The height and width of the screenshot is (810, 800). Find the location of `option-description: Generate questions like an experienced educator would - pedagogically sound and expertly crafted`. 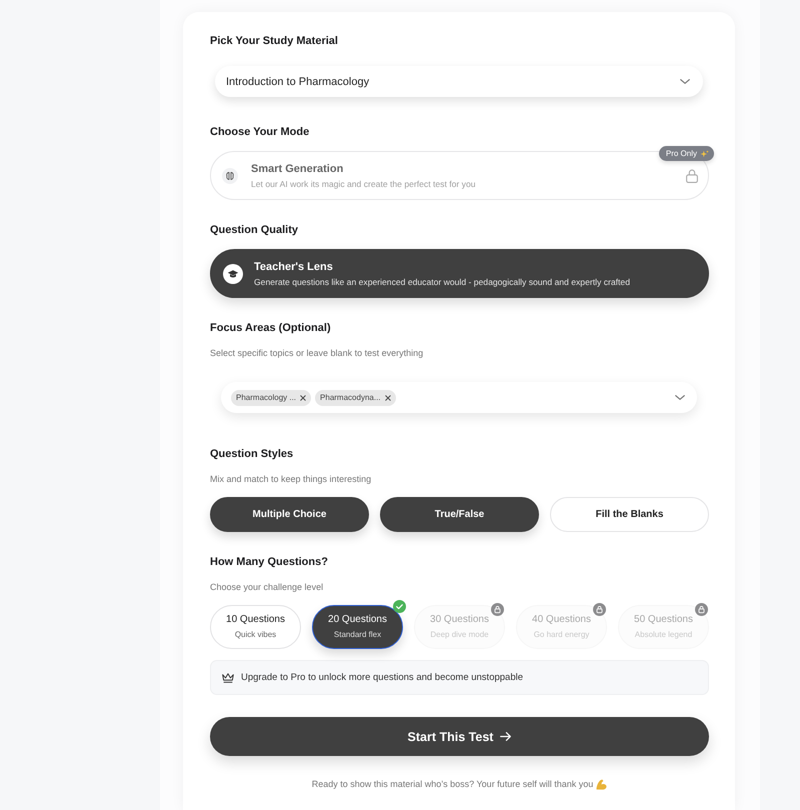

option-description: Generate questions like an experienced educator would - pedagogically sound and expertly crafted is located at coordinates (442, 282).